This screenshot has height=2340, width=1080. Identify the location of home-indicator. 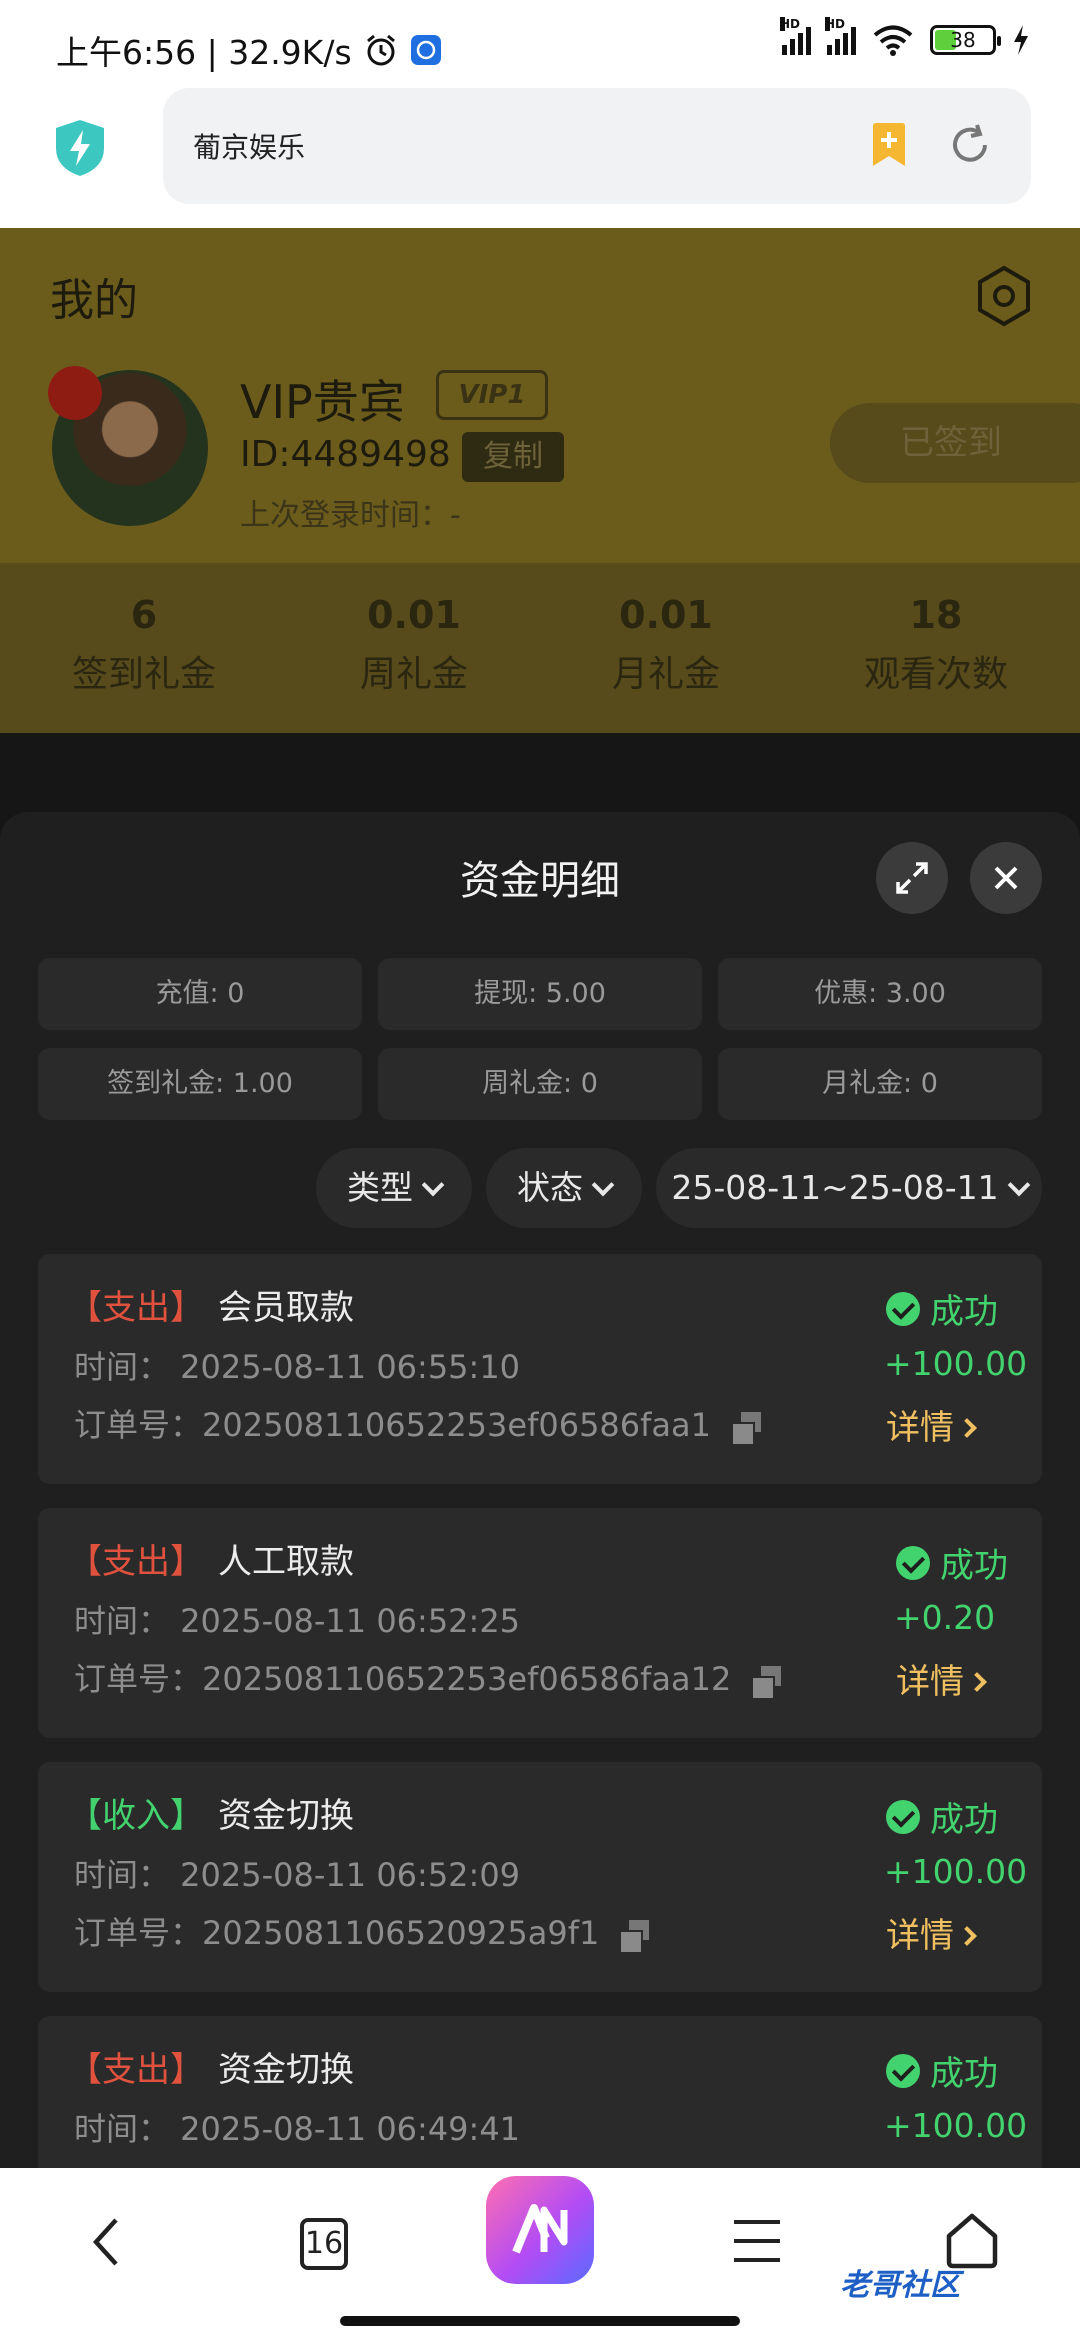
(540, 2321).